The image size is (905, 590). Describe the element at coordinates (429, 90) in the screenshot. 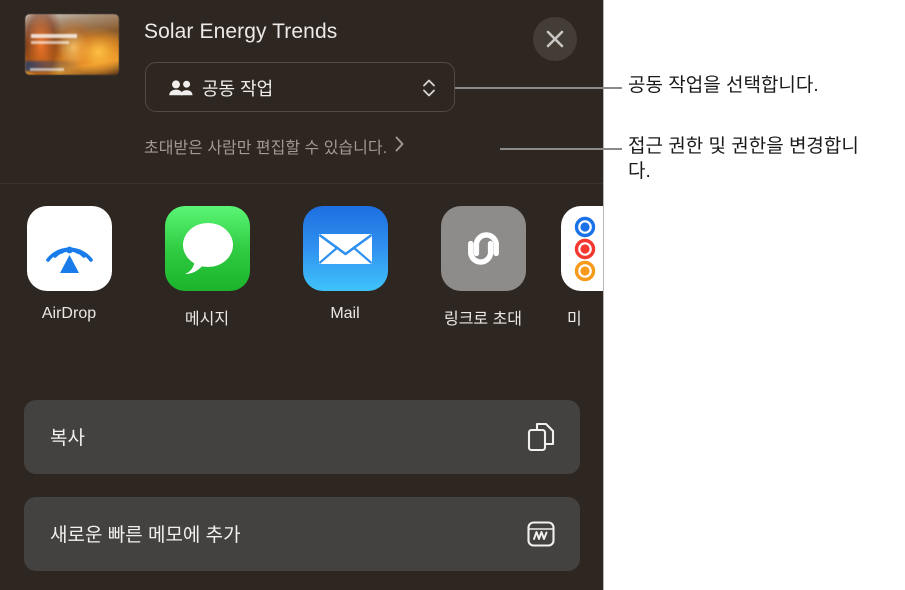

I see `chevron-up-down-icon` at that location.